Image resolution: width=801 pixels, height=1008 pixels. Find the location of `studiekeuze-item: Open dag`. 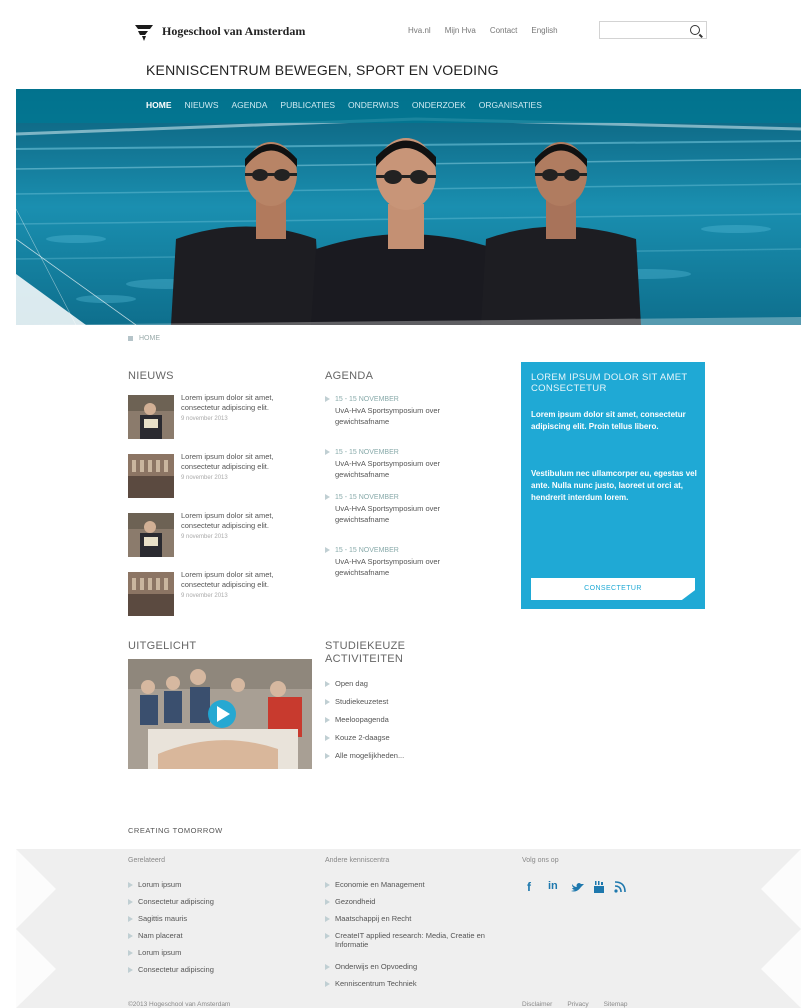

studiekeuze-item: Open dag is located at coordinates (346, 683).